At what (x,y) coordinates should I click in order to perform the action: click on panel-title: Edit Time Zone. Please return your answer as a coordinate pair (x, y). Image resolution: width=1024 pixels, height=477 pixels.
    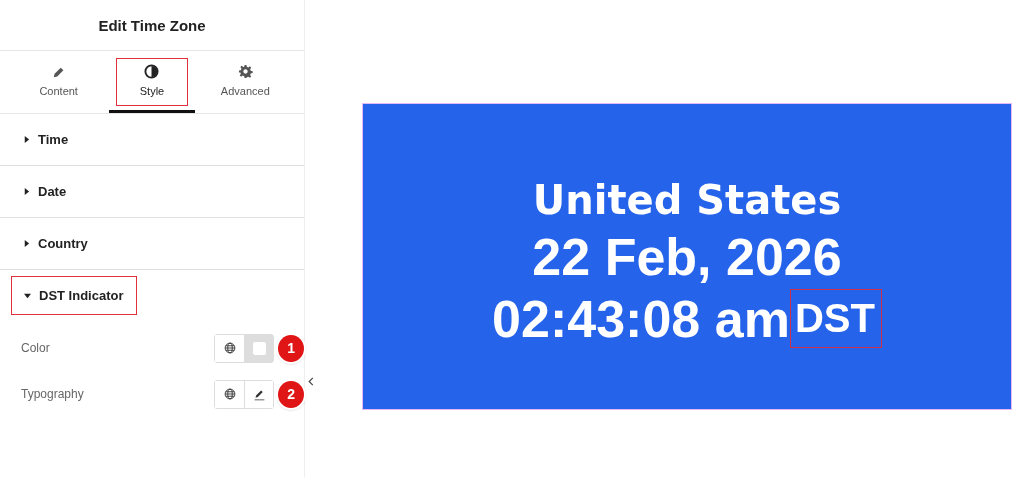
    Looking at the image, I should click on (152, 25).